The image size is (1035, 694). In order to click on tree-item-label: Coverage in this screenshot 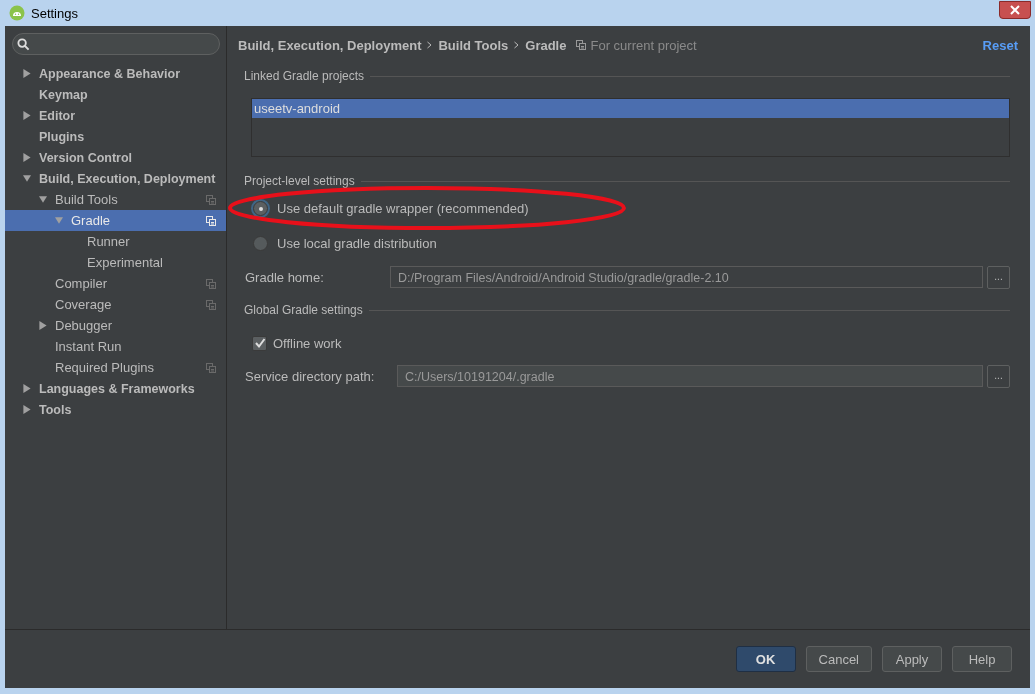, I will do `click(84, 304)`.